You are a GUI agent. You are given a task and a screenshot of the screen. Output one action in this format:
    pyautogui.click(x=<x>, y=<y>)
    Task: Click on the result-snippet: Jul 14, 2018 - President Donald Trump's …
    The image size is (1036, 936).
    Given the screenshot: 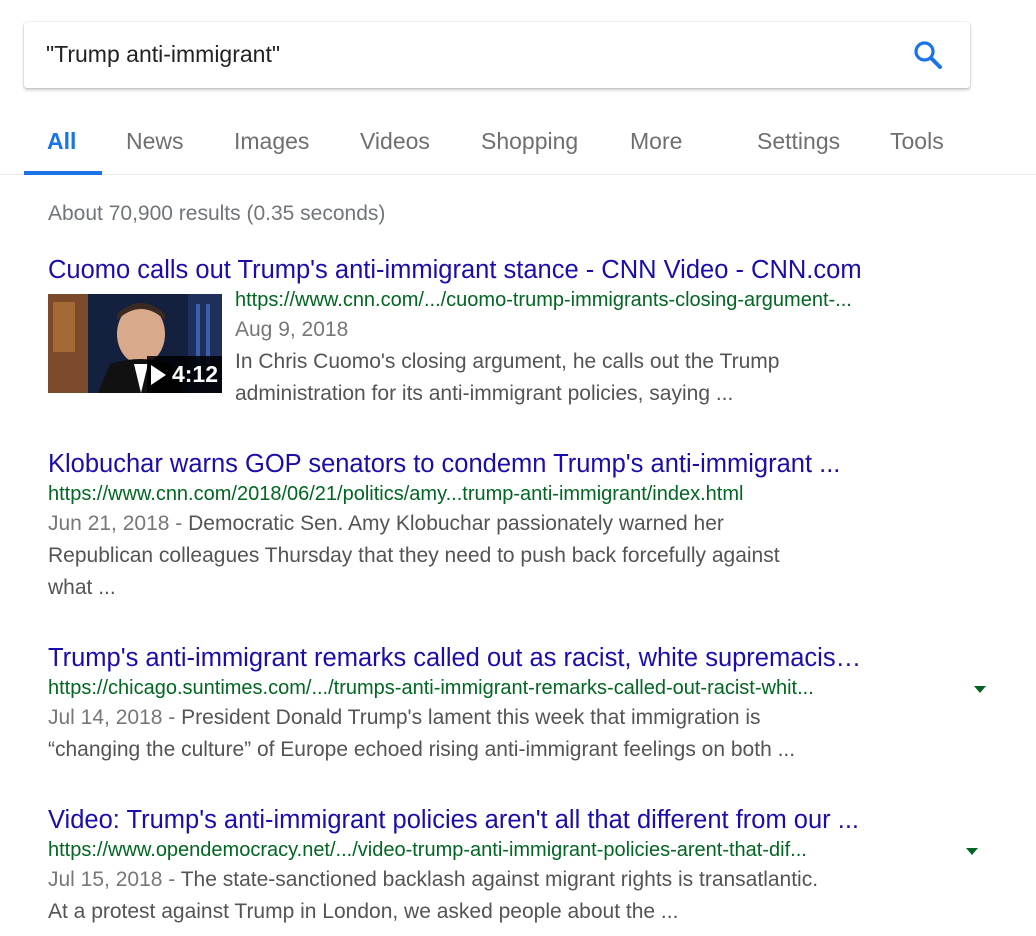 What is the action you would take?
    pyautogui.click(x=404, y=717)
    